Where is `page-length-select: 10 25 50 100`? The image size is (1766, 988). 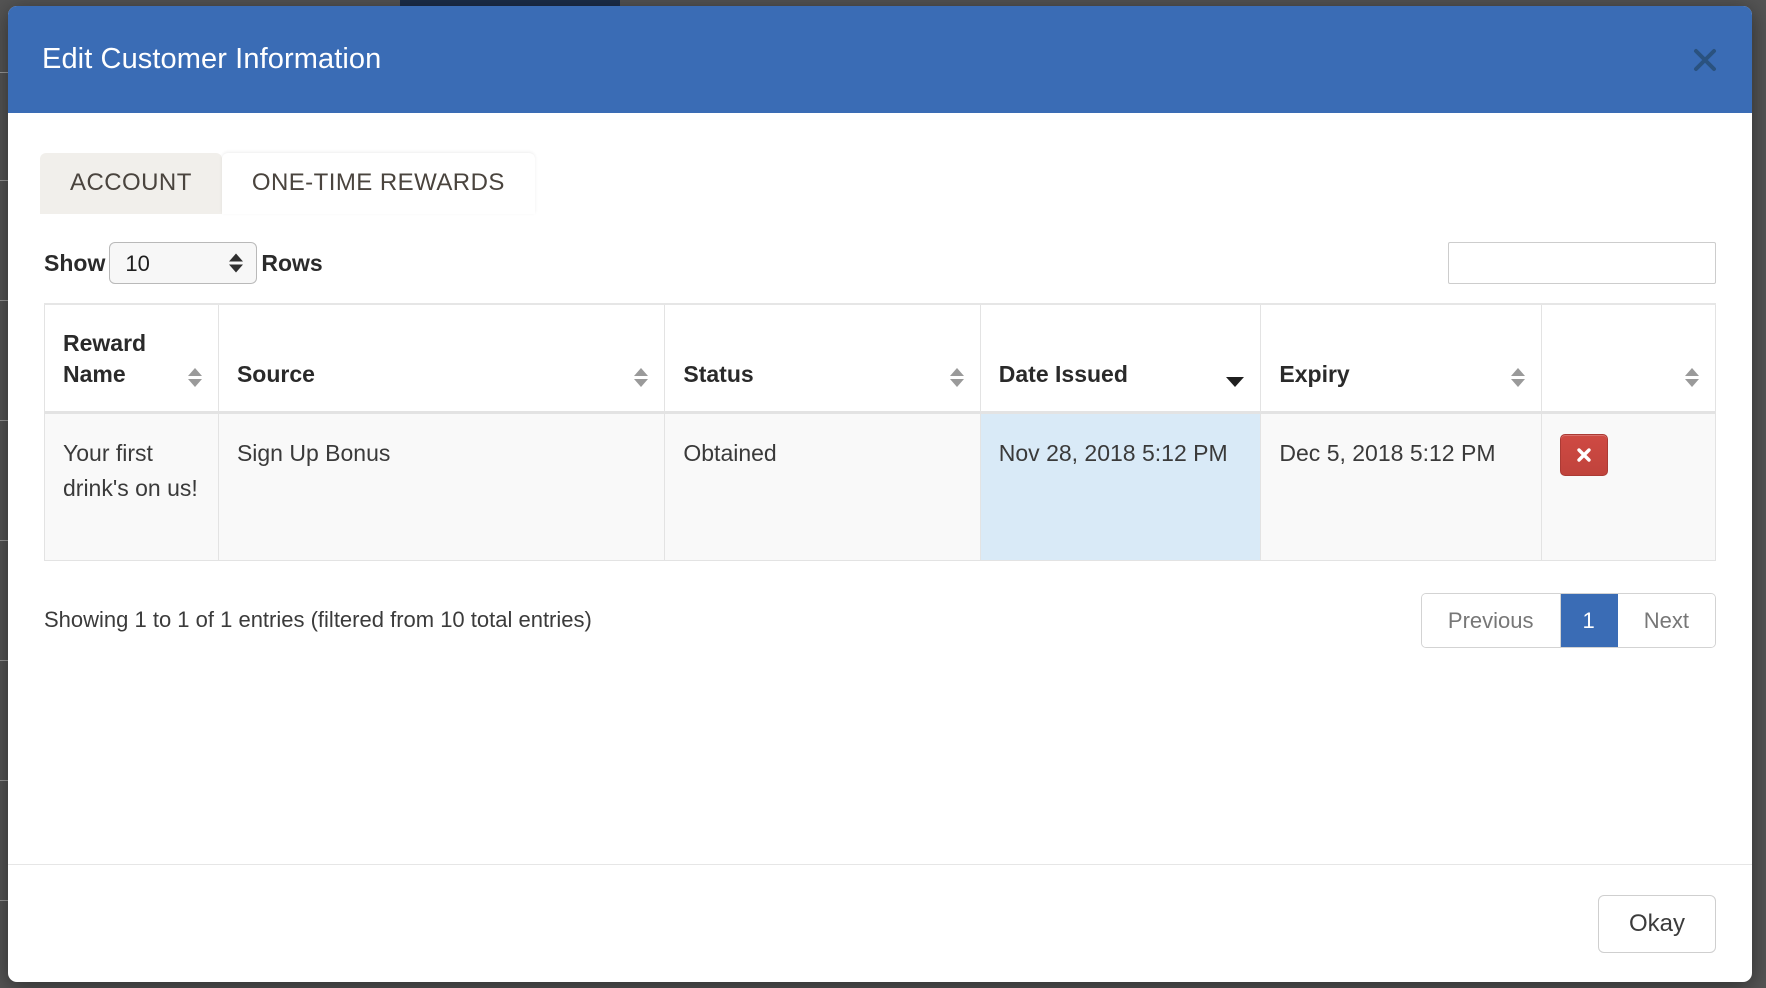 page-length-select: 10 25 50 100 is located at coordinates (183, 263).